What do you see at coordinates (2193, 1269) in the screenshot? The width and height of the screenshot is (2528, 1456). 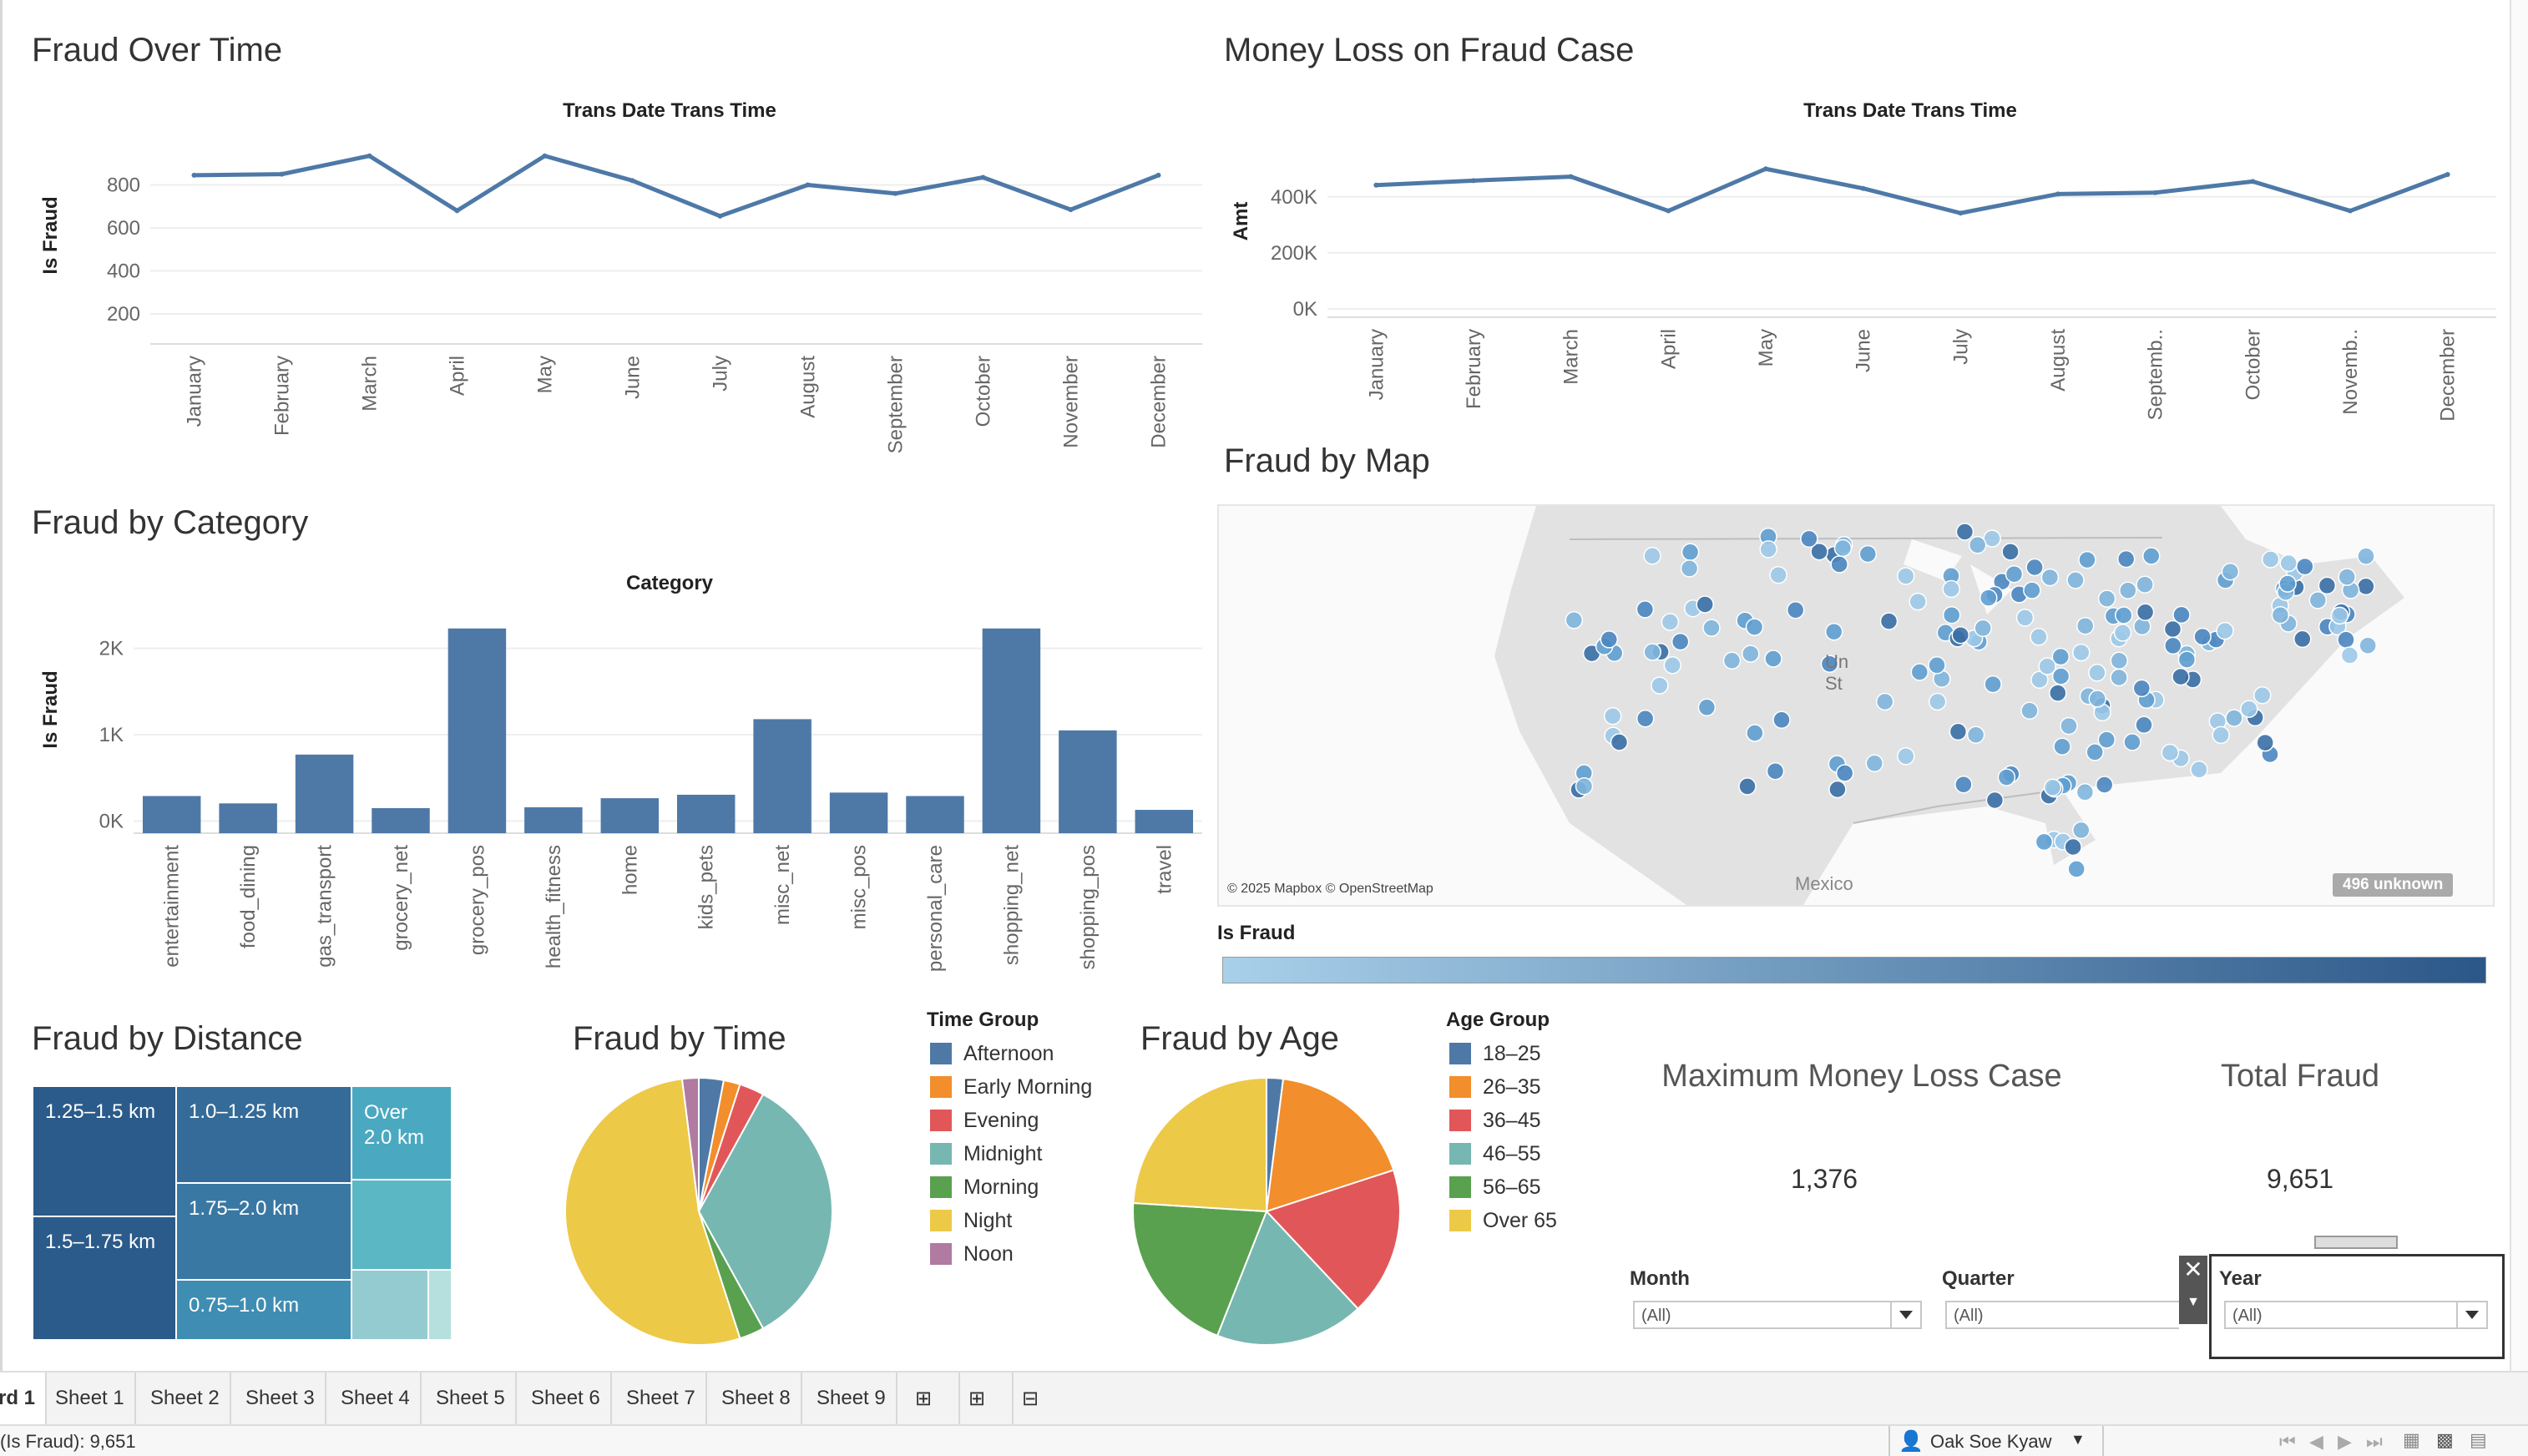 I see `close-icon: ✕` at bounding box center [2193, 1269].